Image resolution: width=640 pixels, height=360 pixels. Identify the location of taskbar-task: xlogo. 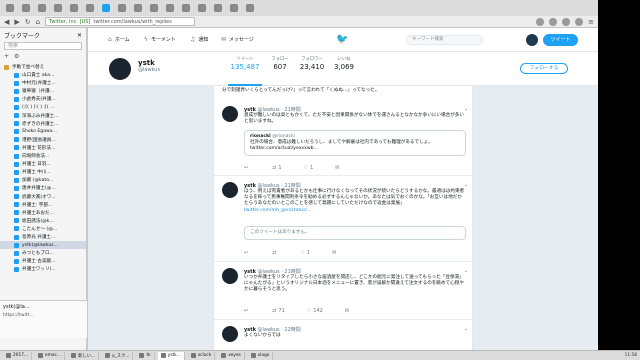
(261, 355).